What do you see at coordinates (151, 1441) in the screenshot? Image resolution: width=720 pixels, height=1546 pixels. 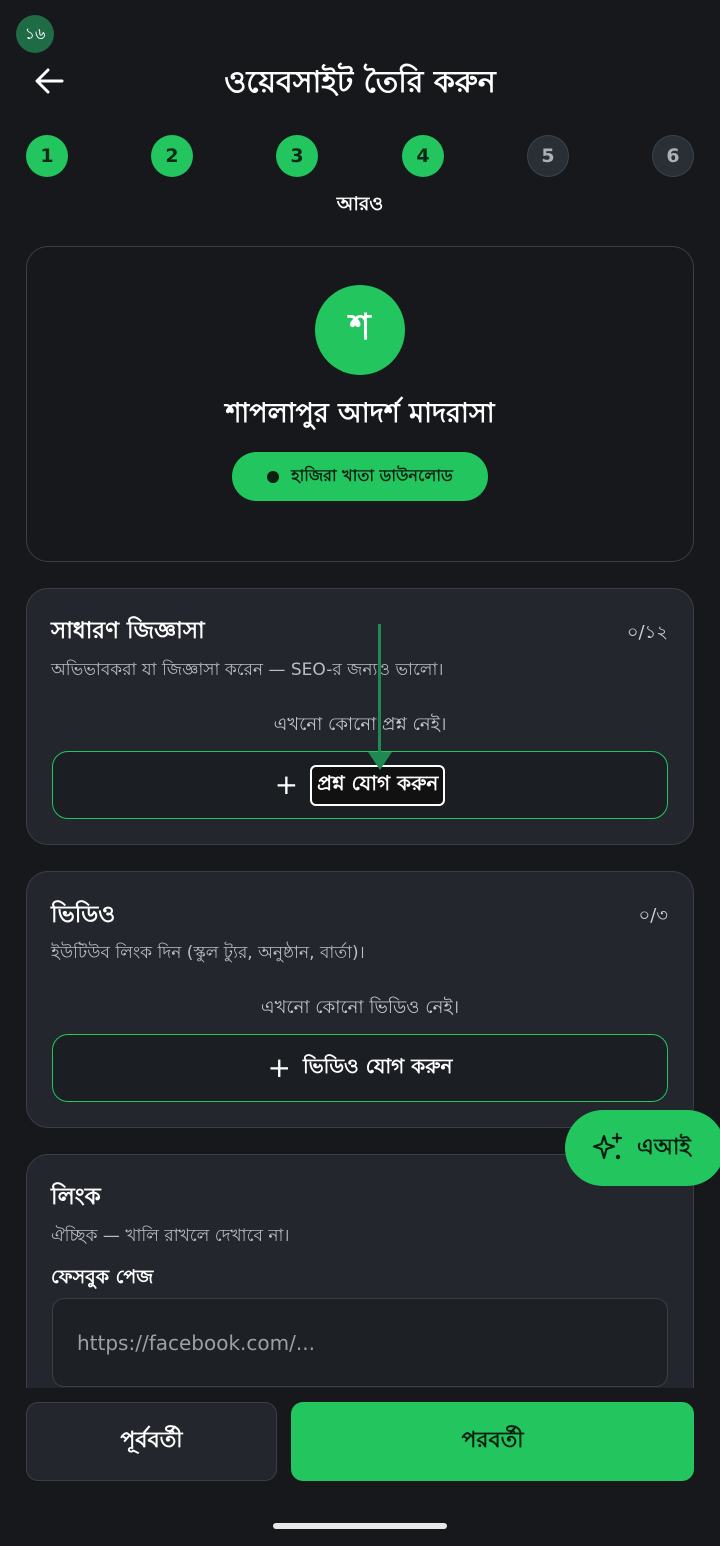 I see `previous-button: পূর্ববর্তী` at bounding box center [151, 1441].